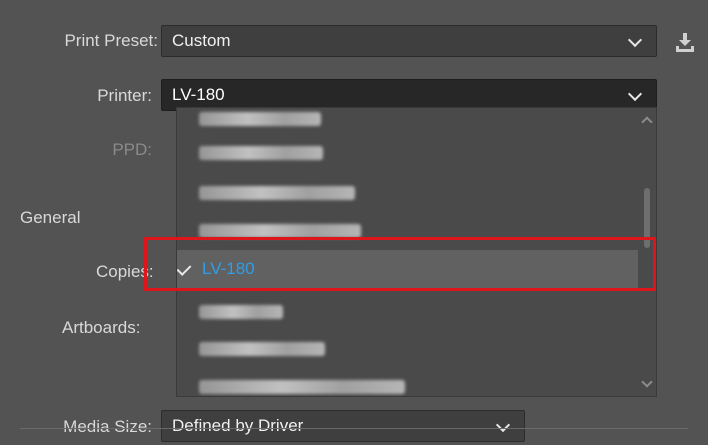 The image size is (708, 445). What do you see at coordinates (400, 264) in the screenshot?
I see `highlight-box` at bounding box center [400, 264].